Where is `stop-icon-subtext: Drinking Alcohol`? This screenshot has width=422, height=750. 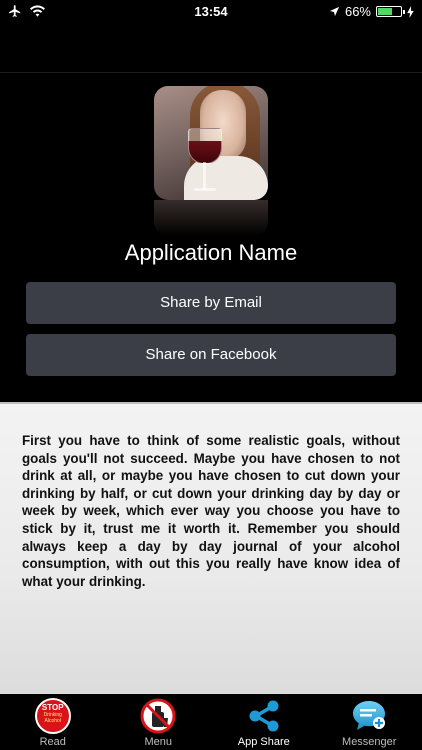 stop-icon-subtext: Drinking Alcohol is located at coordinates (52, 718).